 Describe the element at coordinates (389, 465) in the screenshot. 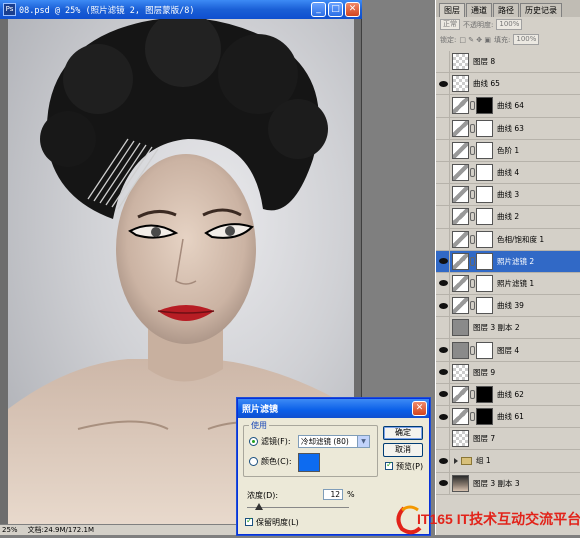

I see `preview-checkbox` at that location.